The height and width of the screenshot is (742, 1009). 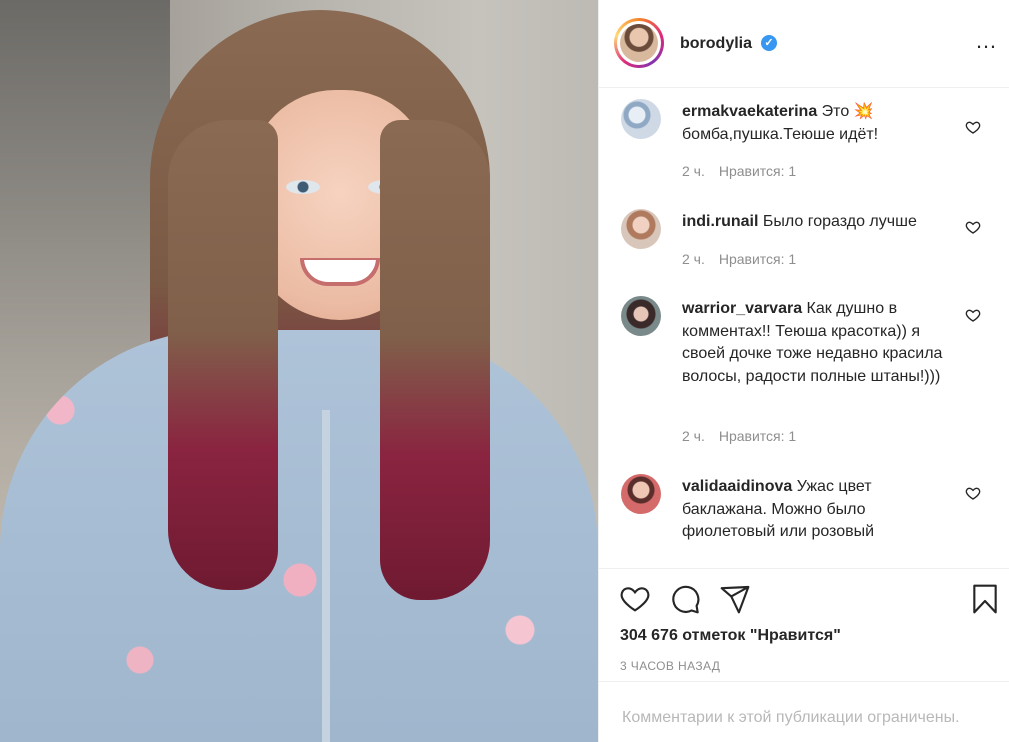 I want to click on photo-hair-left, so click(x=223, y=355).